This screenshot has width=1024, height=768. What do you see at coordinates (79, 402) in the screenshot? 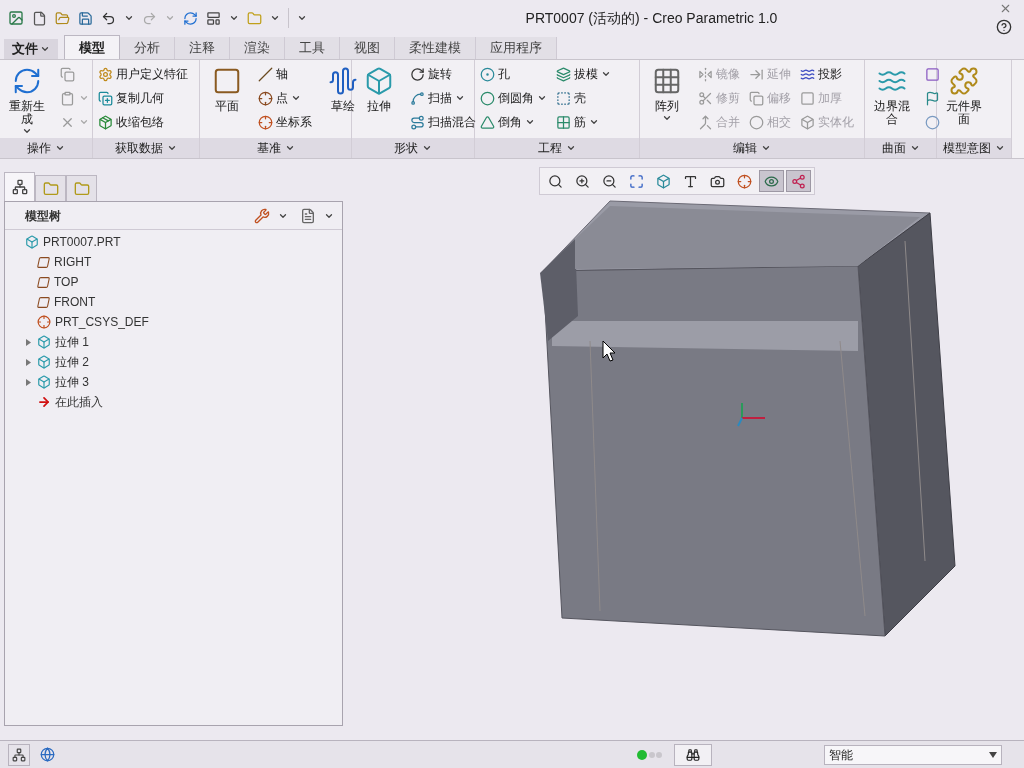
I see `tree-item: 在此插入` at bounding box center [79, 402].